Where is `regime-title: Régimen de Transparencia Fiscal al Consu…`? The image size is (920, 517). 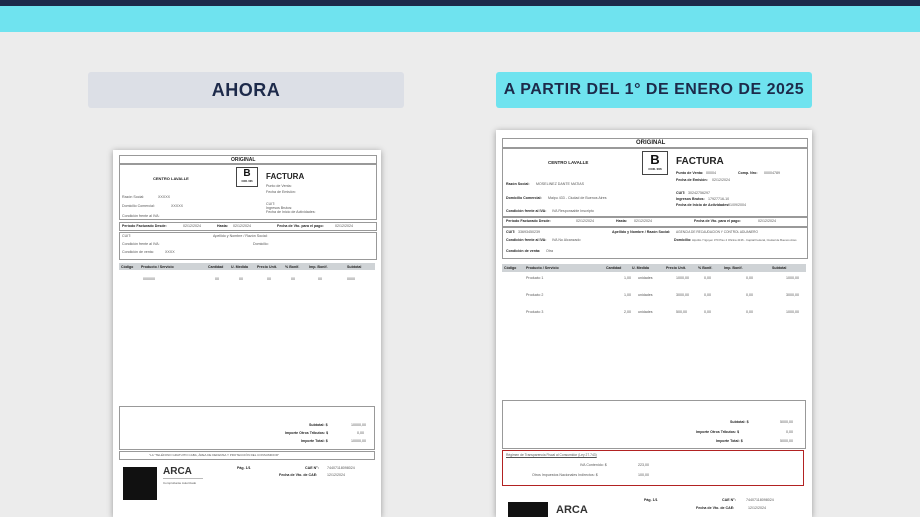 regime-title: Régimen de Transparencia Fiscal al Consu… is located at coordinates (551, 455).